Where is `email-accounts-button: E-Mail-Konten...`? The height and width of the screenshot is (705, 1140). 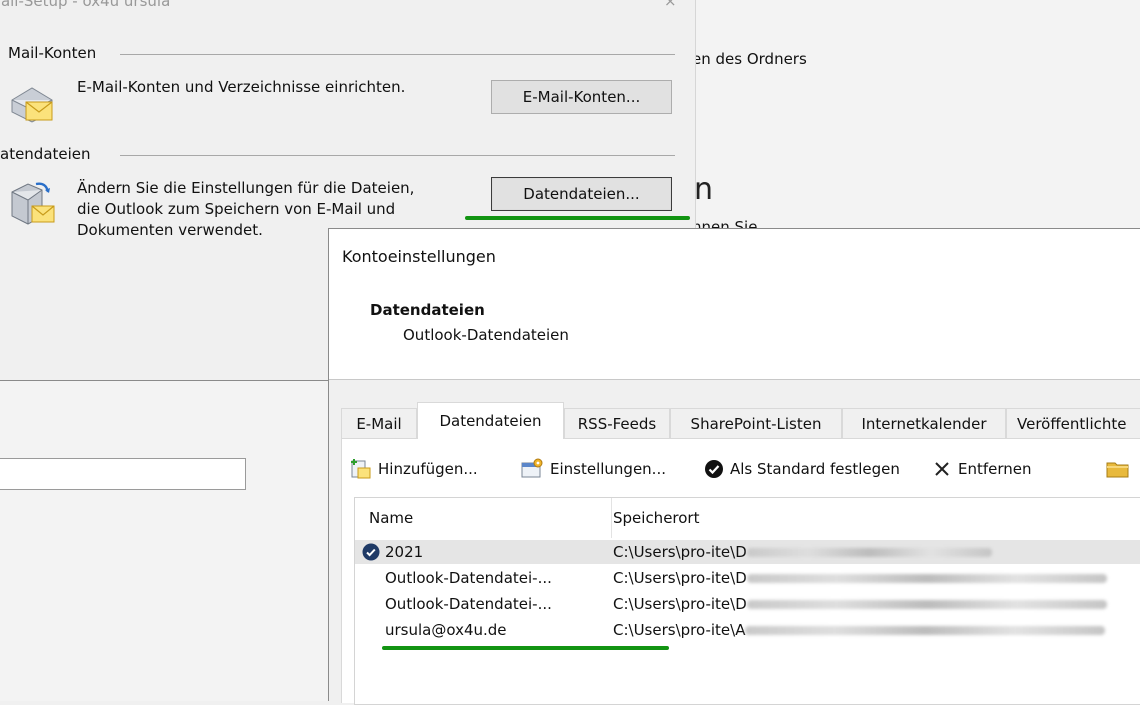 email-accounts-button: E-Mail-Konten... is located at coordinates (581, 97).